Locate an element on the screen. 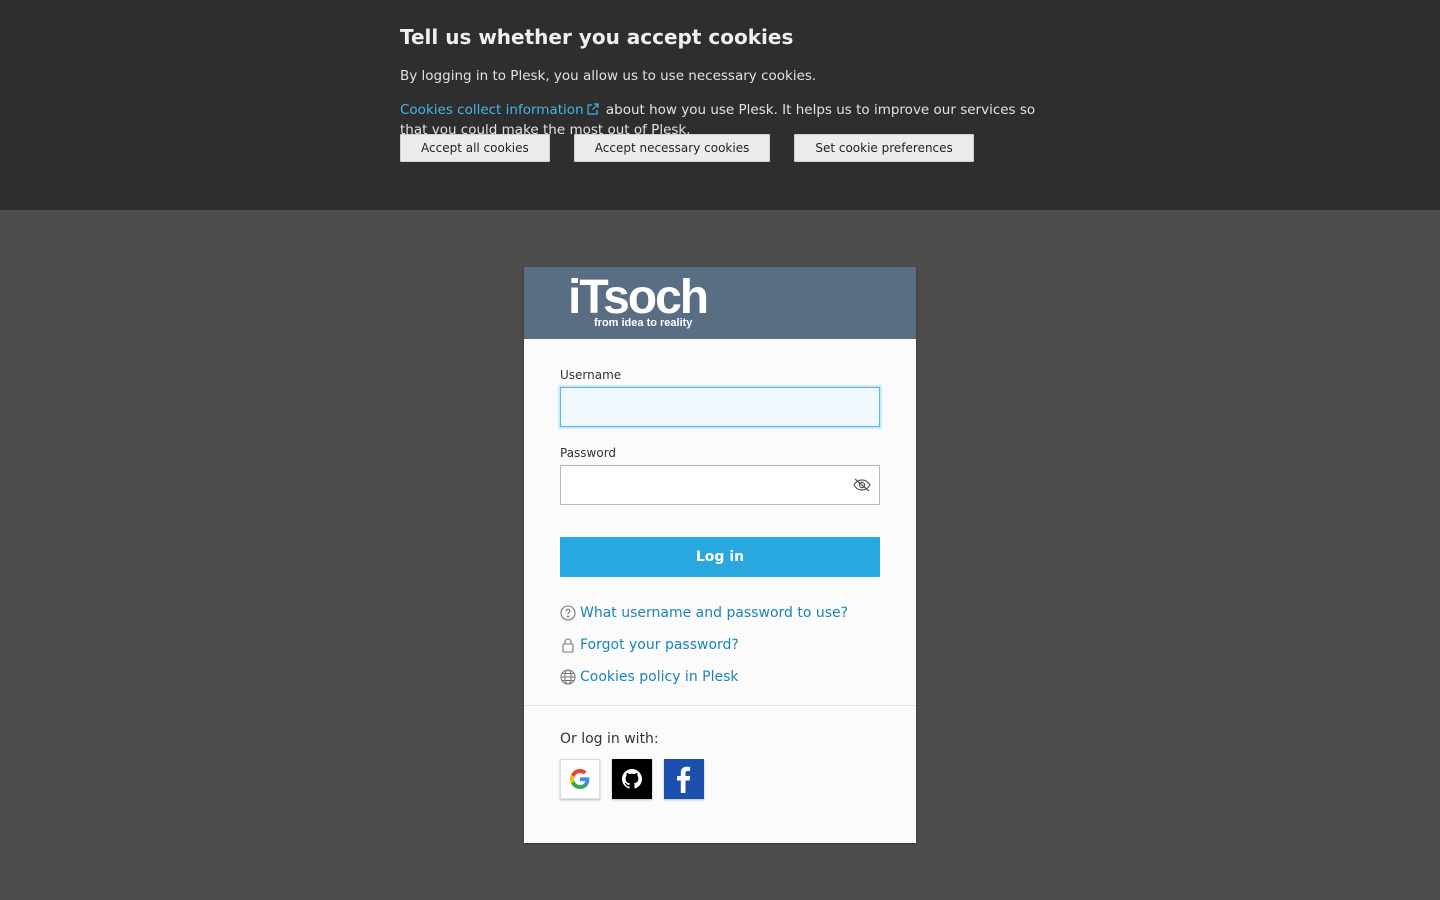  username-label: Username is located at coordinates (591, 375).